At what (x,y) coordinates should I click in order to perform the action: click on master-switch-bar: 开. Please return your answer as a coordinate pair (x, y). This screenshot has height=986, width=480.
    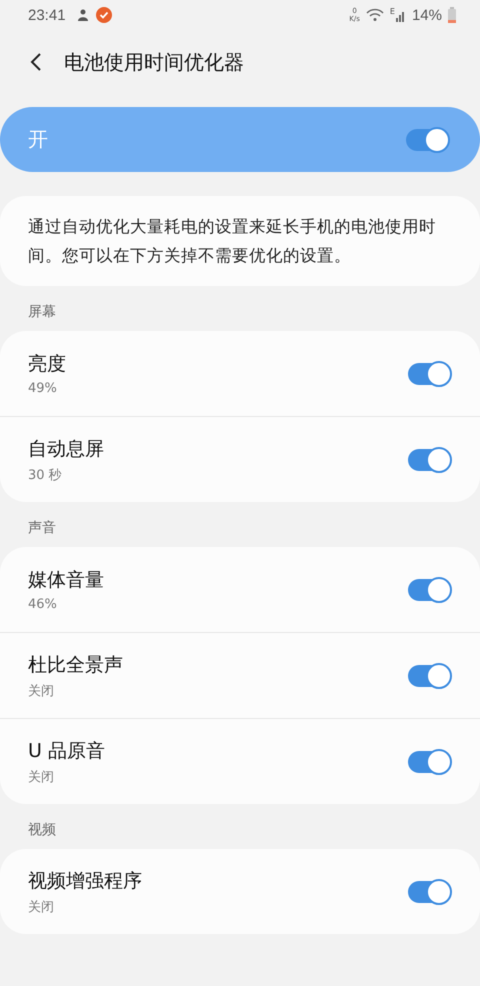
    Looking at the image, I should click on (240, 139).